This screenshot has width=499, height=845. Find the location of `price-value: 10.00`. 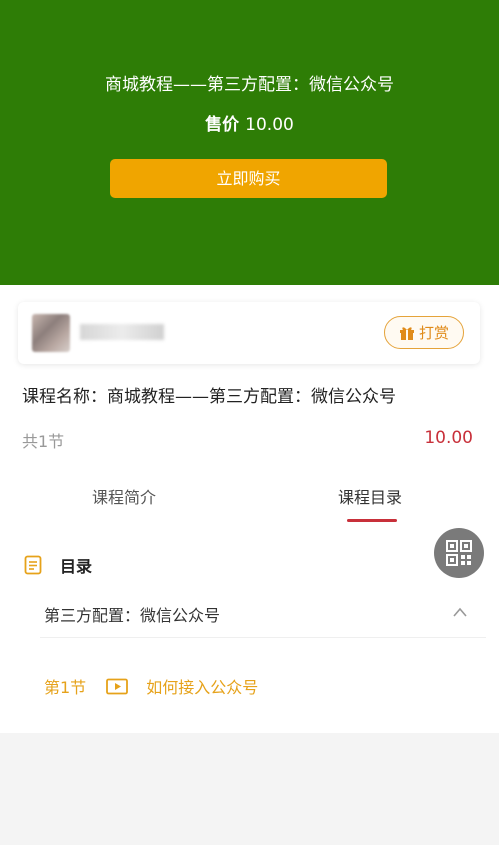

price-value: 10.00 is located at coordinates (269, 125).